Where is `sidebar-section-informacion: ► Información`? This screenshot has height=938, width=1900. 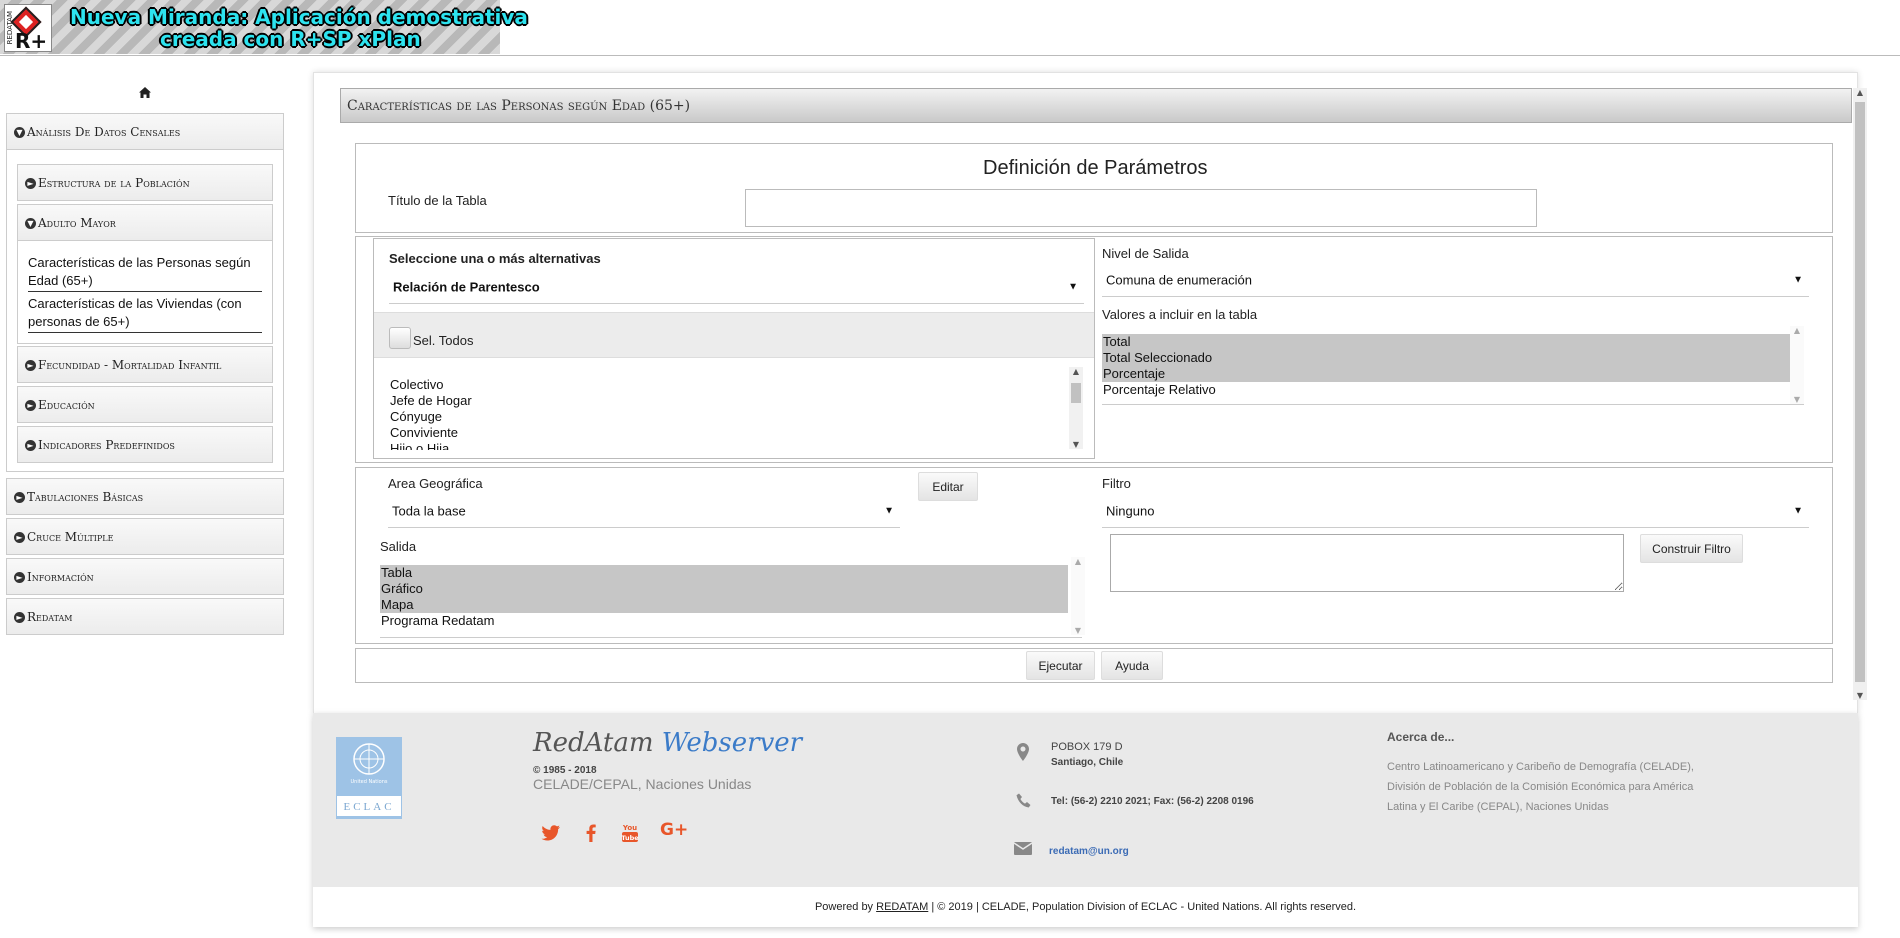
sidebar-section-informacion: ► Información is located at coordinates (145, 576).